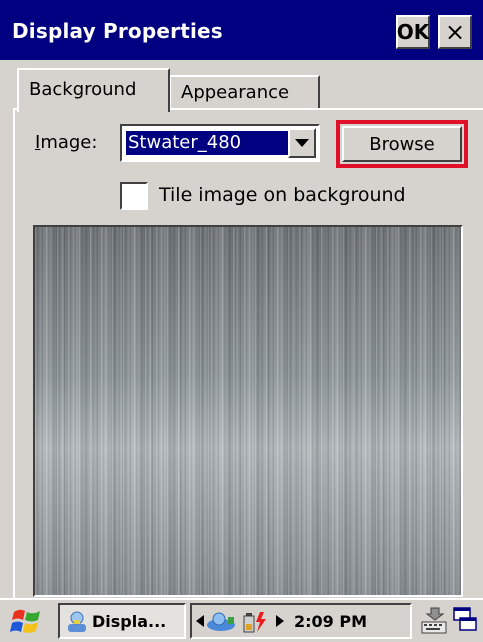  What do you see at coordinates (66, 142) in the screenshot?
I see `image-label: Image:` at bounding box center [66, 142].